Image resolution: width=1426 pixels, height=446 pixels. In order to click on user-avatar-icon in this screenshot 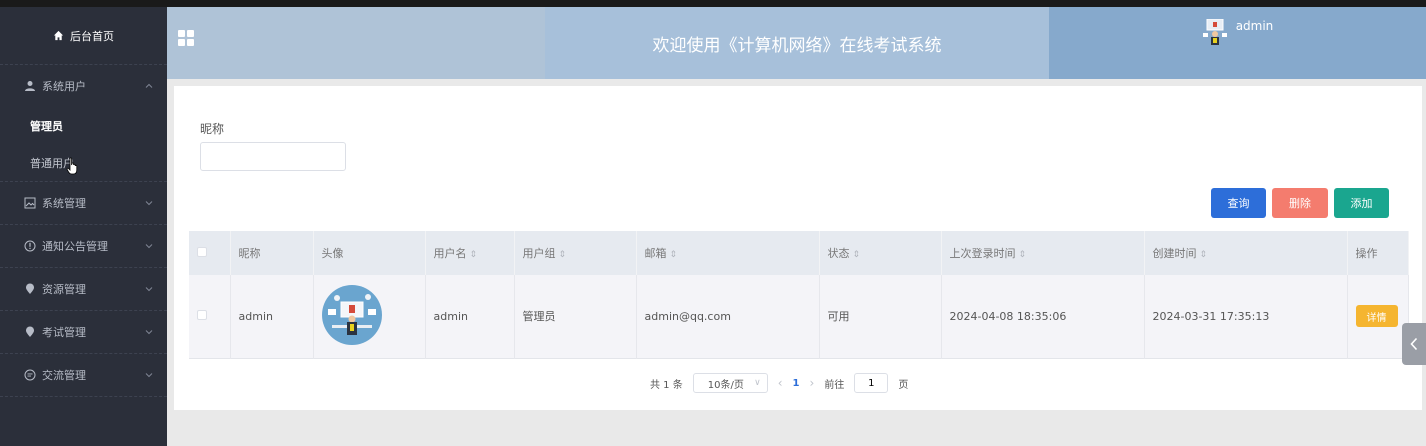, I will do `click(1214, 32)`.